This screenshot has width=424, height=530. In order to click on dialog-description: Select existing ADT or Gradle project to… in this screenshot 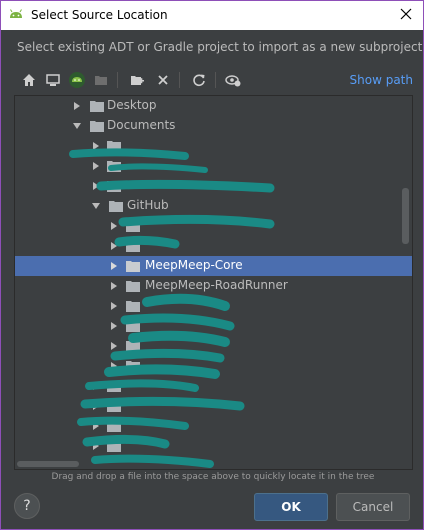, I will do `click(220, 47)`.